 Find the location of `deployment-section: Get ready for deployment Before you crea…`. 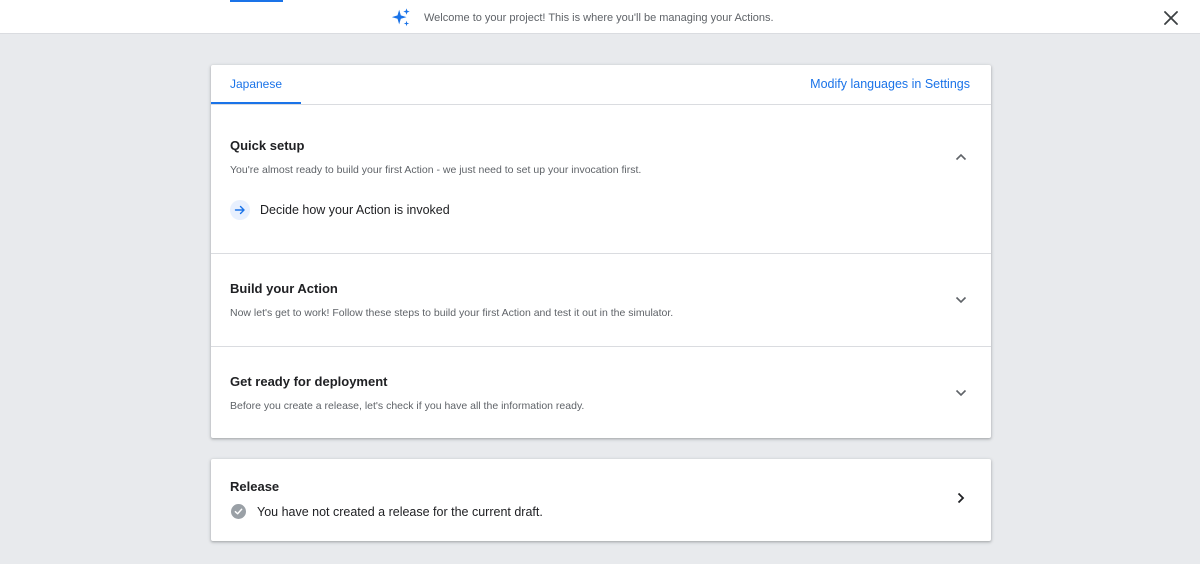

deployment-section: Get ready for deployment Before you crea… is located at coordinates (601, 393).